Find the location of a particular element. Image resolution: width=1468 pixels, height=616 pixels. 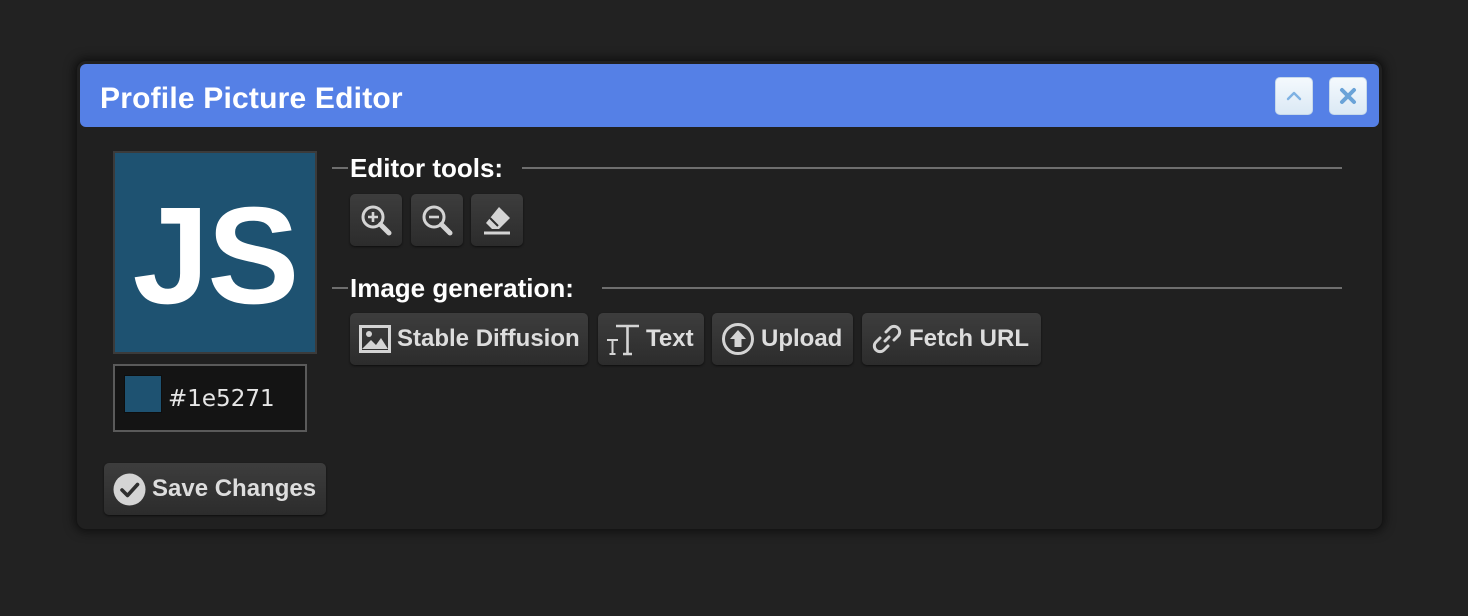

avatar-preview: JS is located at coordinates (215, 252).